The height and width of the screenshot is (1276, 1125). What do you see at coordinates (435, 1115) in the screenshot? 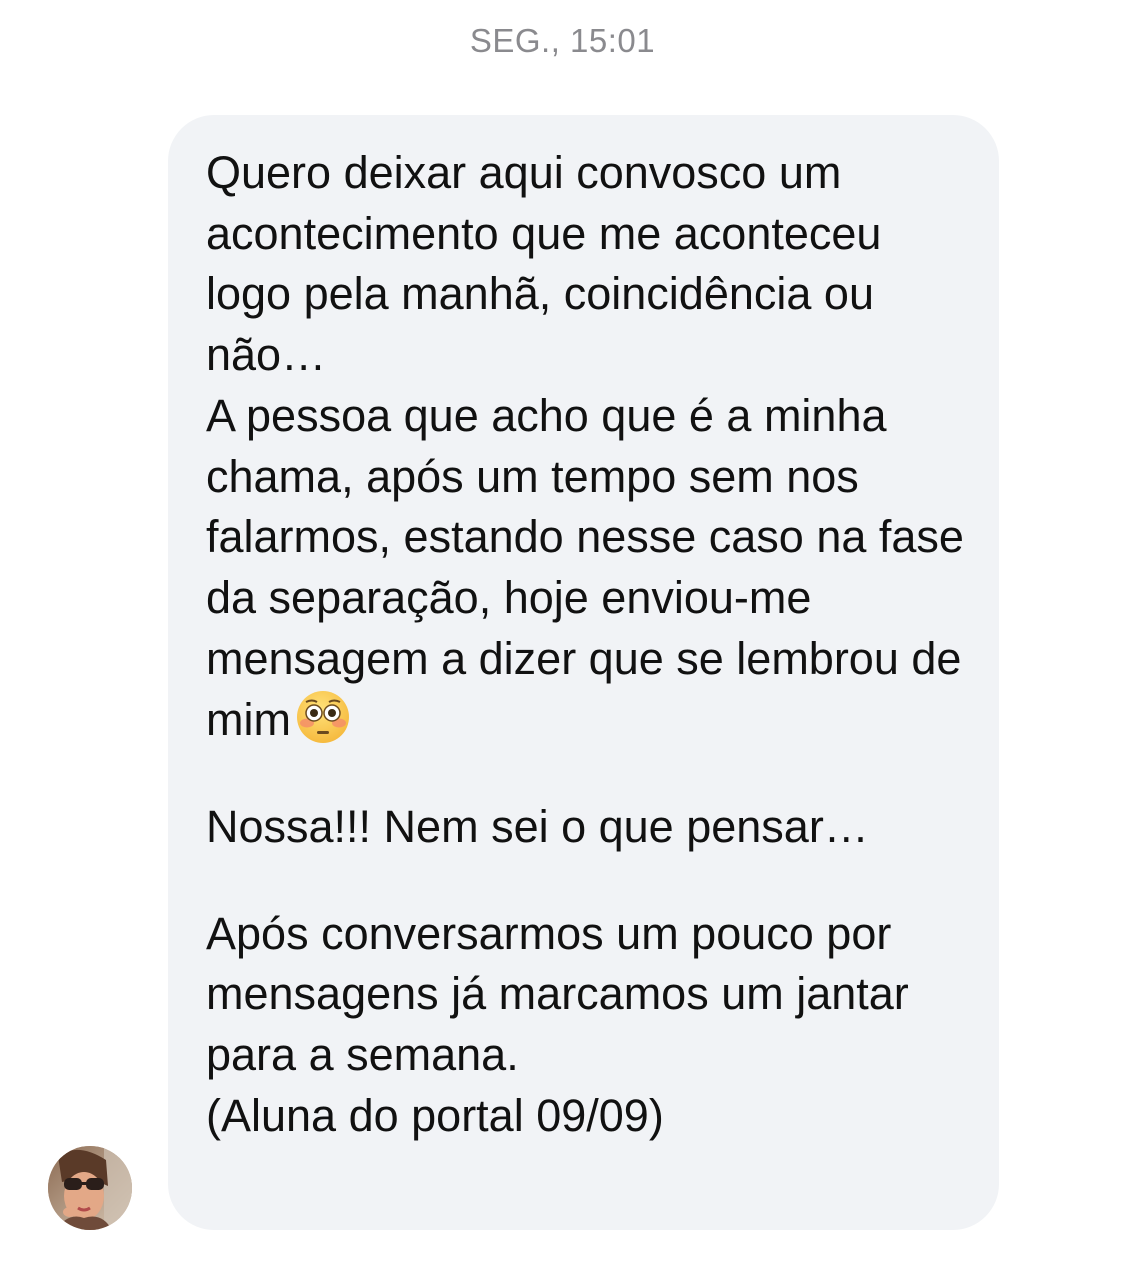
I see `message-paragraph: (Aluna do portal 09/09)` at bounding box center [435, 1115].